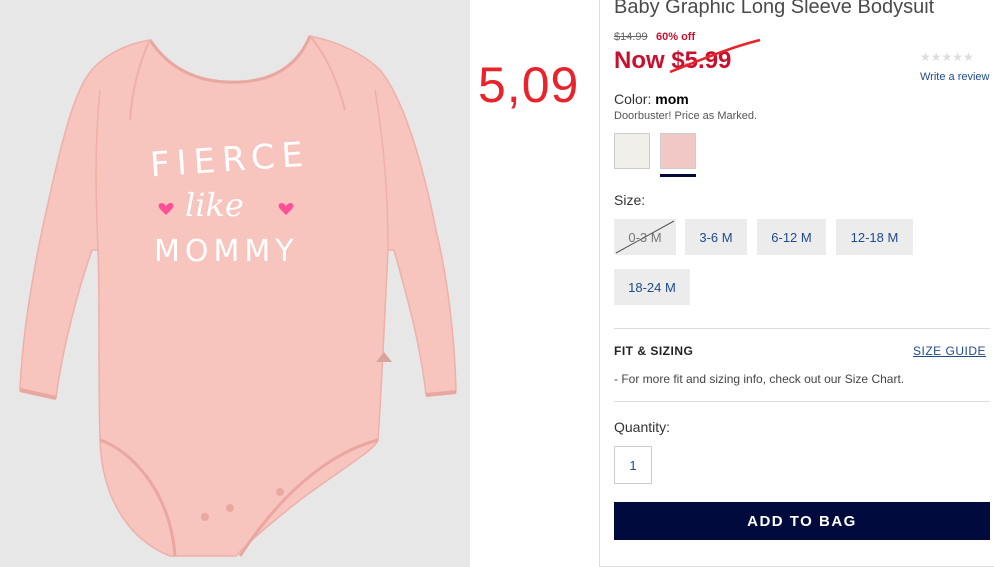 Image resolution: width=994 pixels, height=567 pixels. I want to click on add-to-bag-button: ADD TO BAG, so click(802, 521).